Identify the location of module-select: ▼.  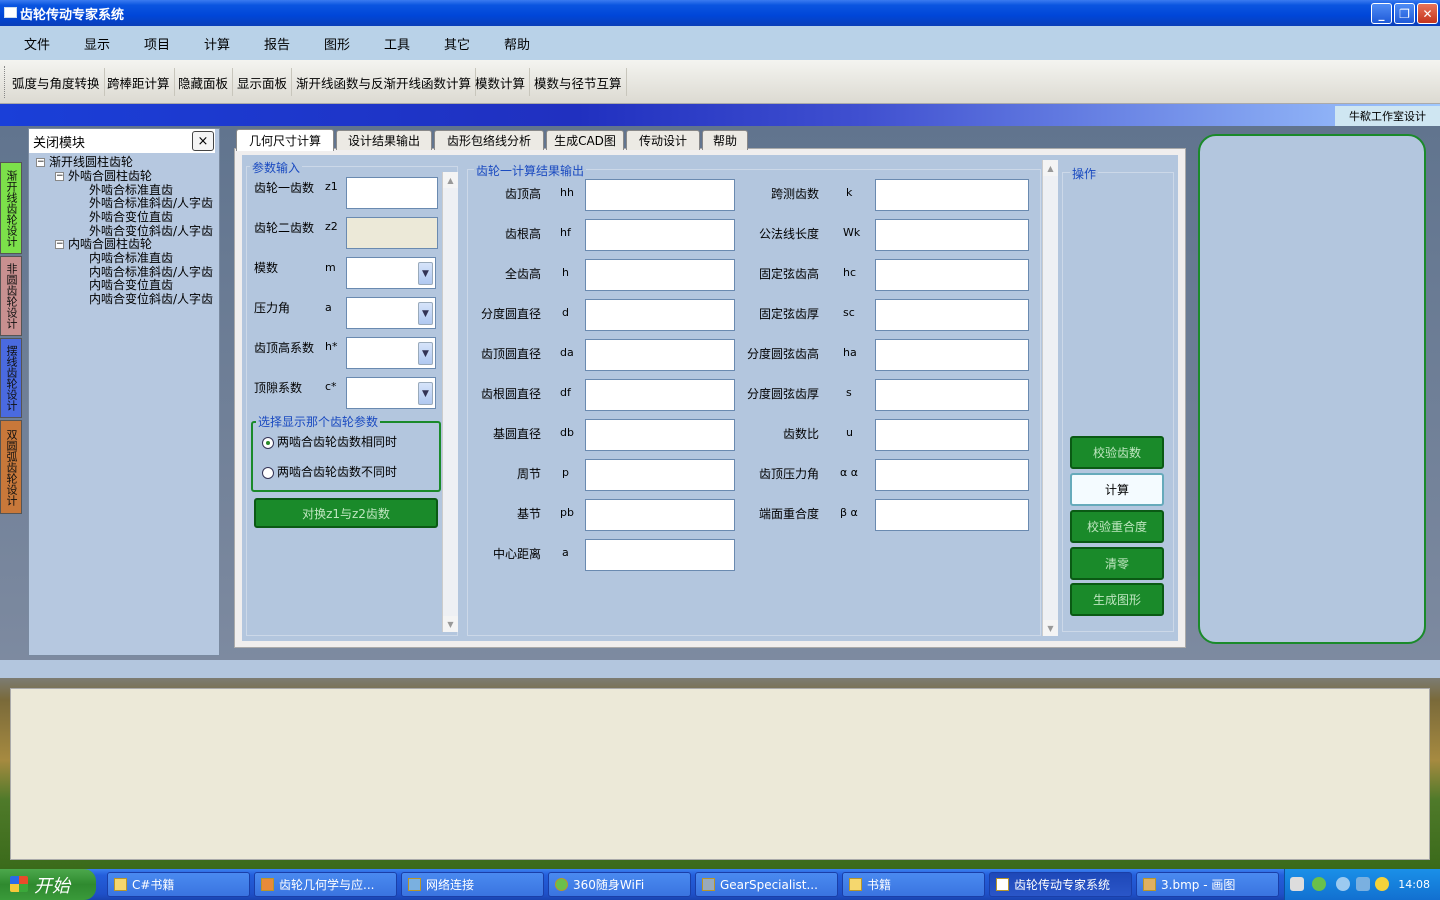
(391, 273).